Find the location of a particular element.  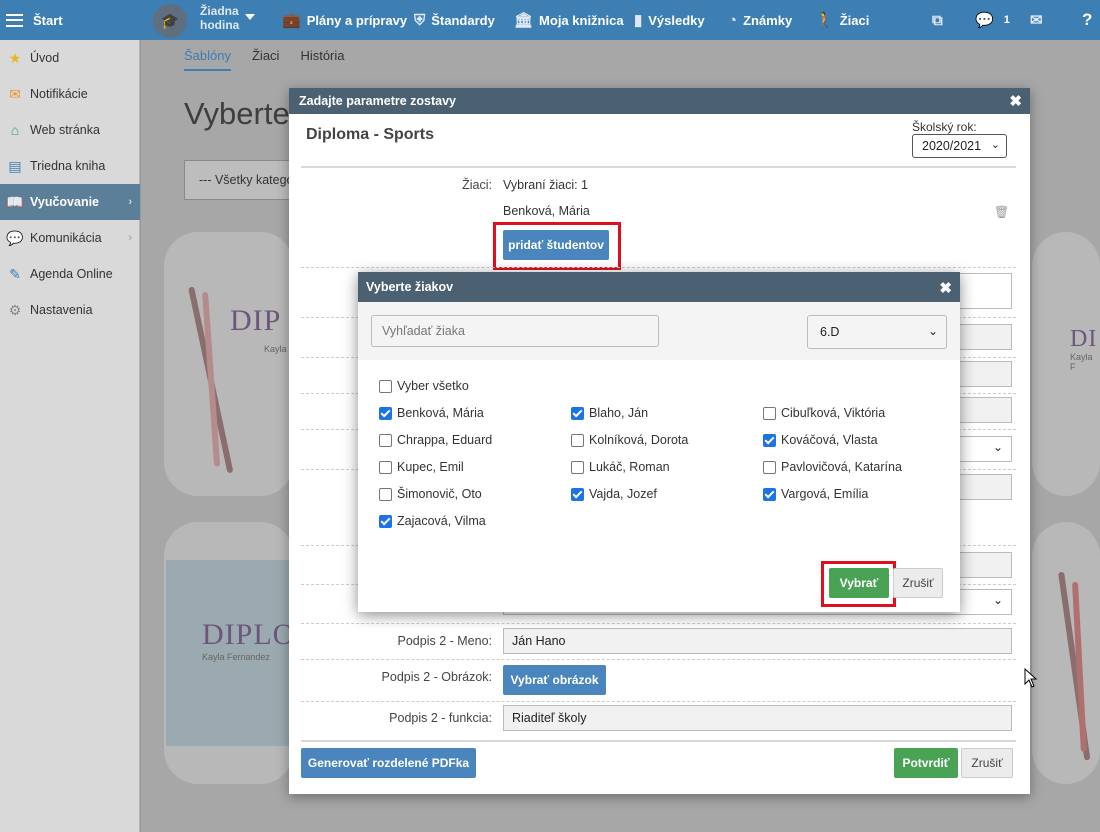

student-checkbox: Šimonovič, Oto is located at coordinates (430, 494).